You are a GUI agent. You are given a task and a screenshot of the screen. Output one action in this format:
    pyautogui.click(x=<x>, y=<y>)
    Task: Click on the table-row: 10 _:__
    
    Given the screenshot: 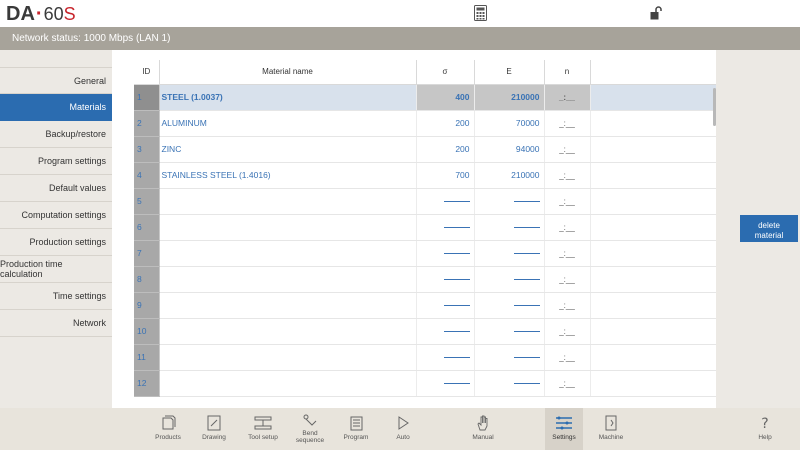 What is the action you would take?
    pyautogui.click(x=425, y=331)
    